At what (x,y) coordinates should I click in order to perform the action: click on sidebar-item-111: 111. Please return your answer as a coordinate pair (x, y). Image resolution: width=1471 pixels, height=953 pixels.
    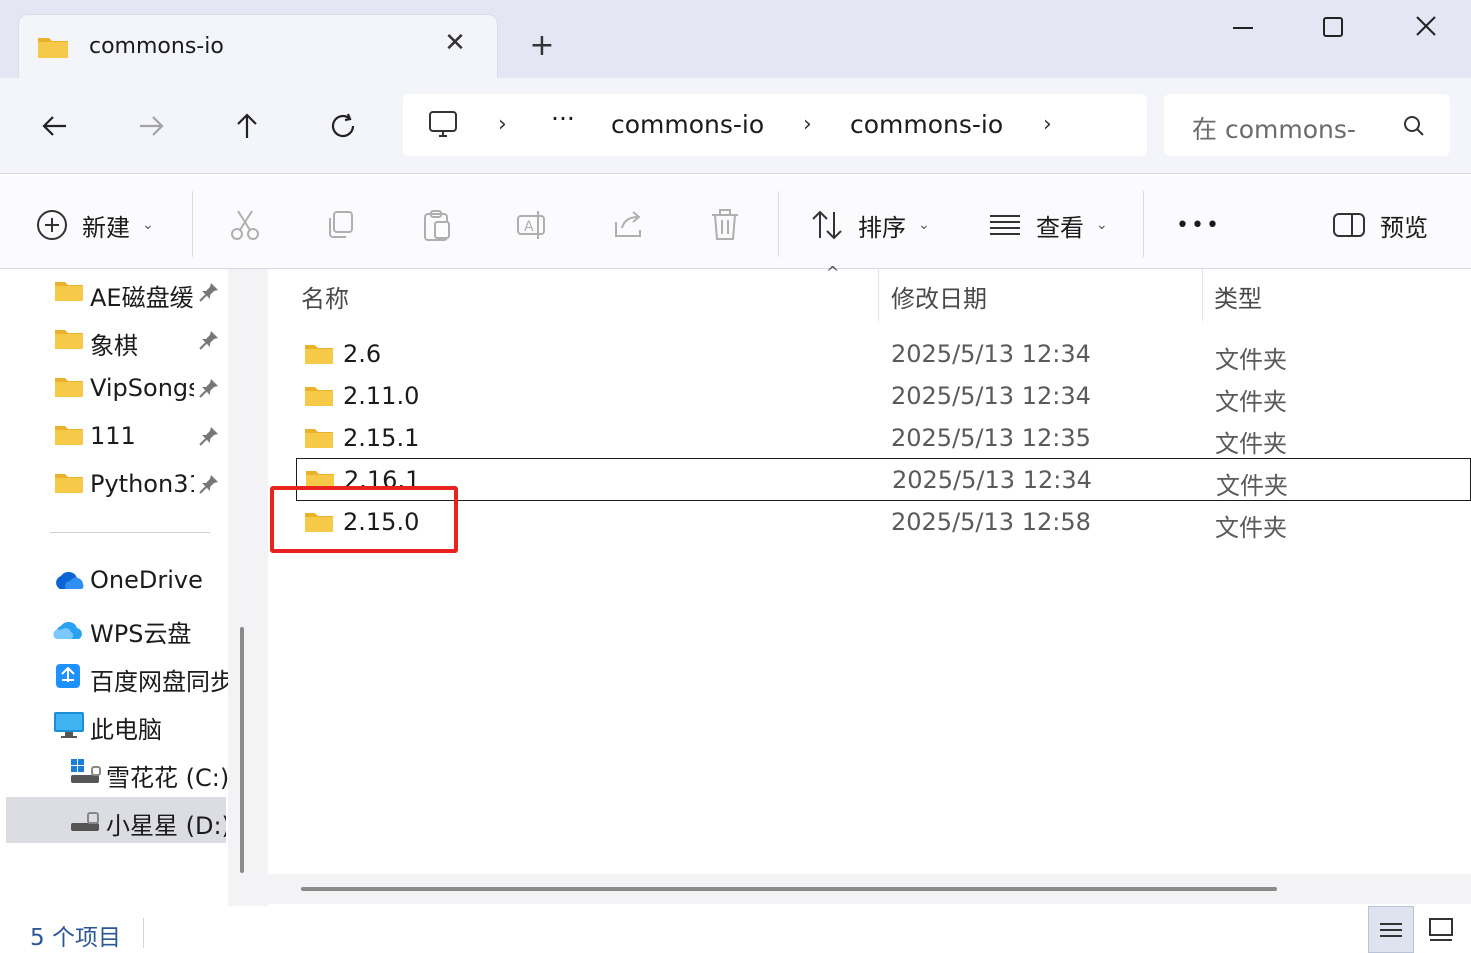
    Looking at the image, I should click on (114, 436).